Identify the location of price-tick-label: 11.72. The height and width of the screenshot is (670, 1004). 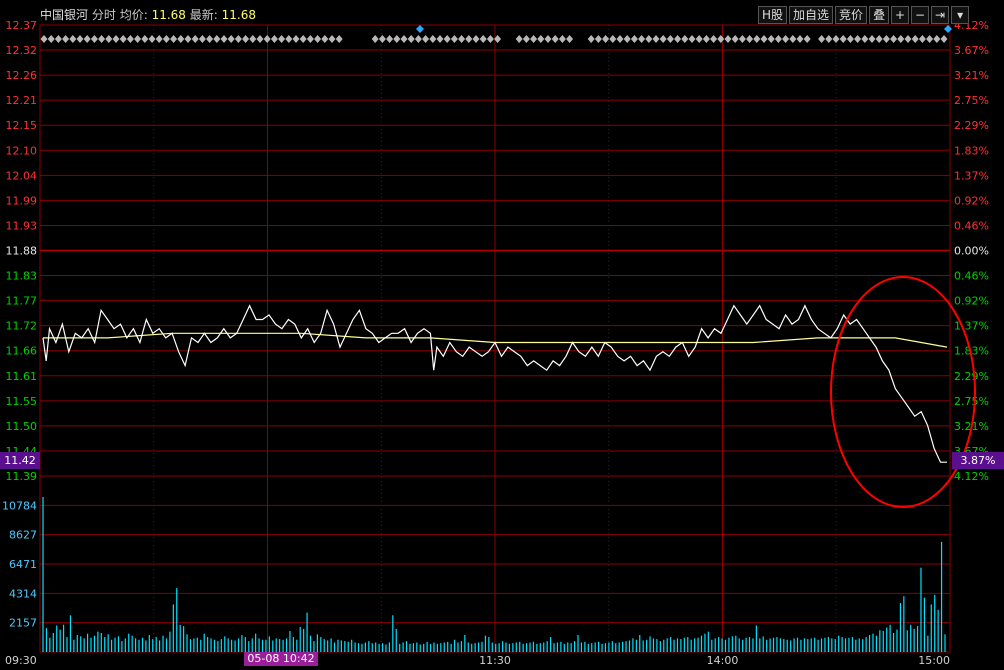
(22, 326).